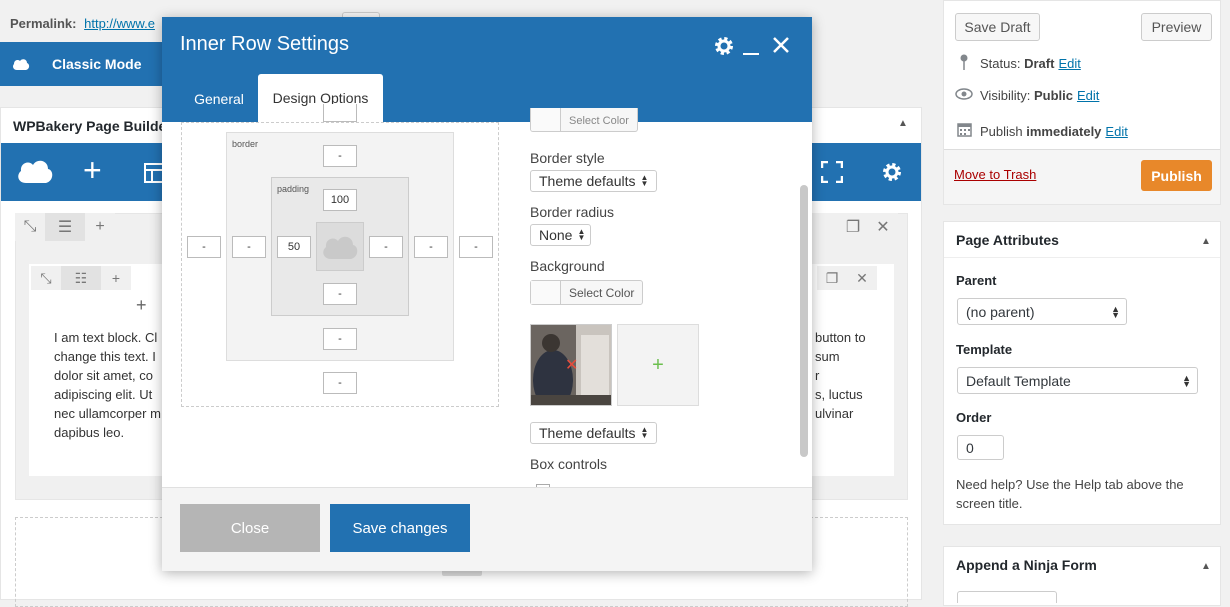  I want to click on text-block-right: button to sum r s, luctus ulvinar, so click(855, 375).